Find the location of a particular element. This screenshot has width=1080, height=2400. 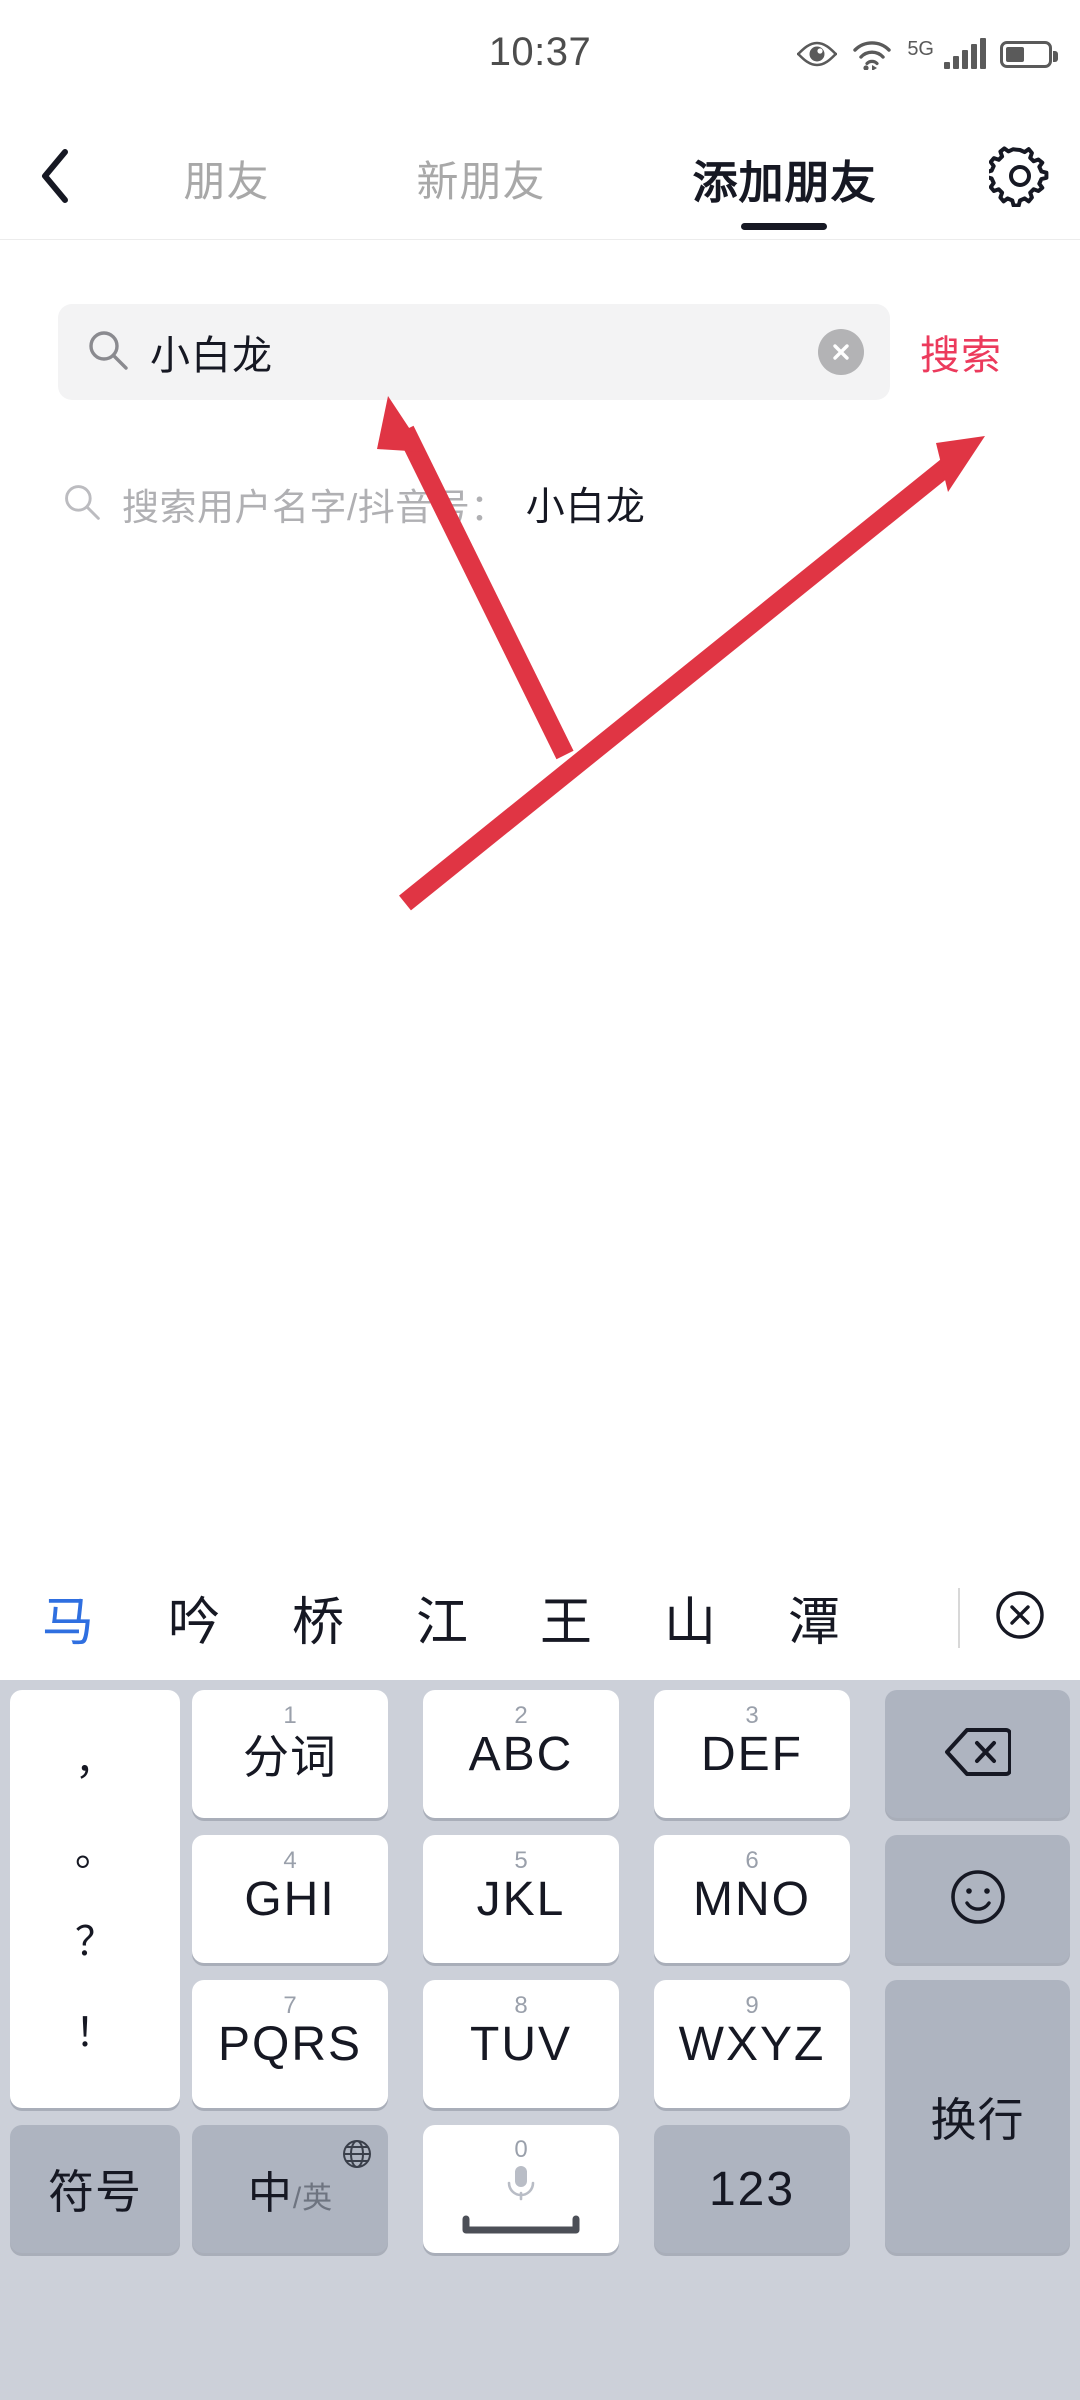

back-button is located at coordinates (55, 179).